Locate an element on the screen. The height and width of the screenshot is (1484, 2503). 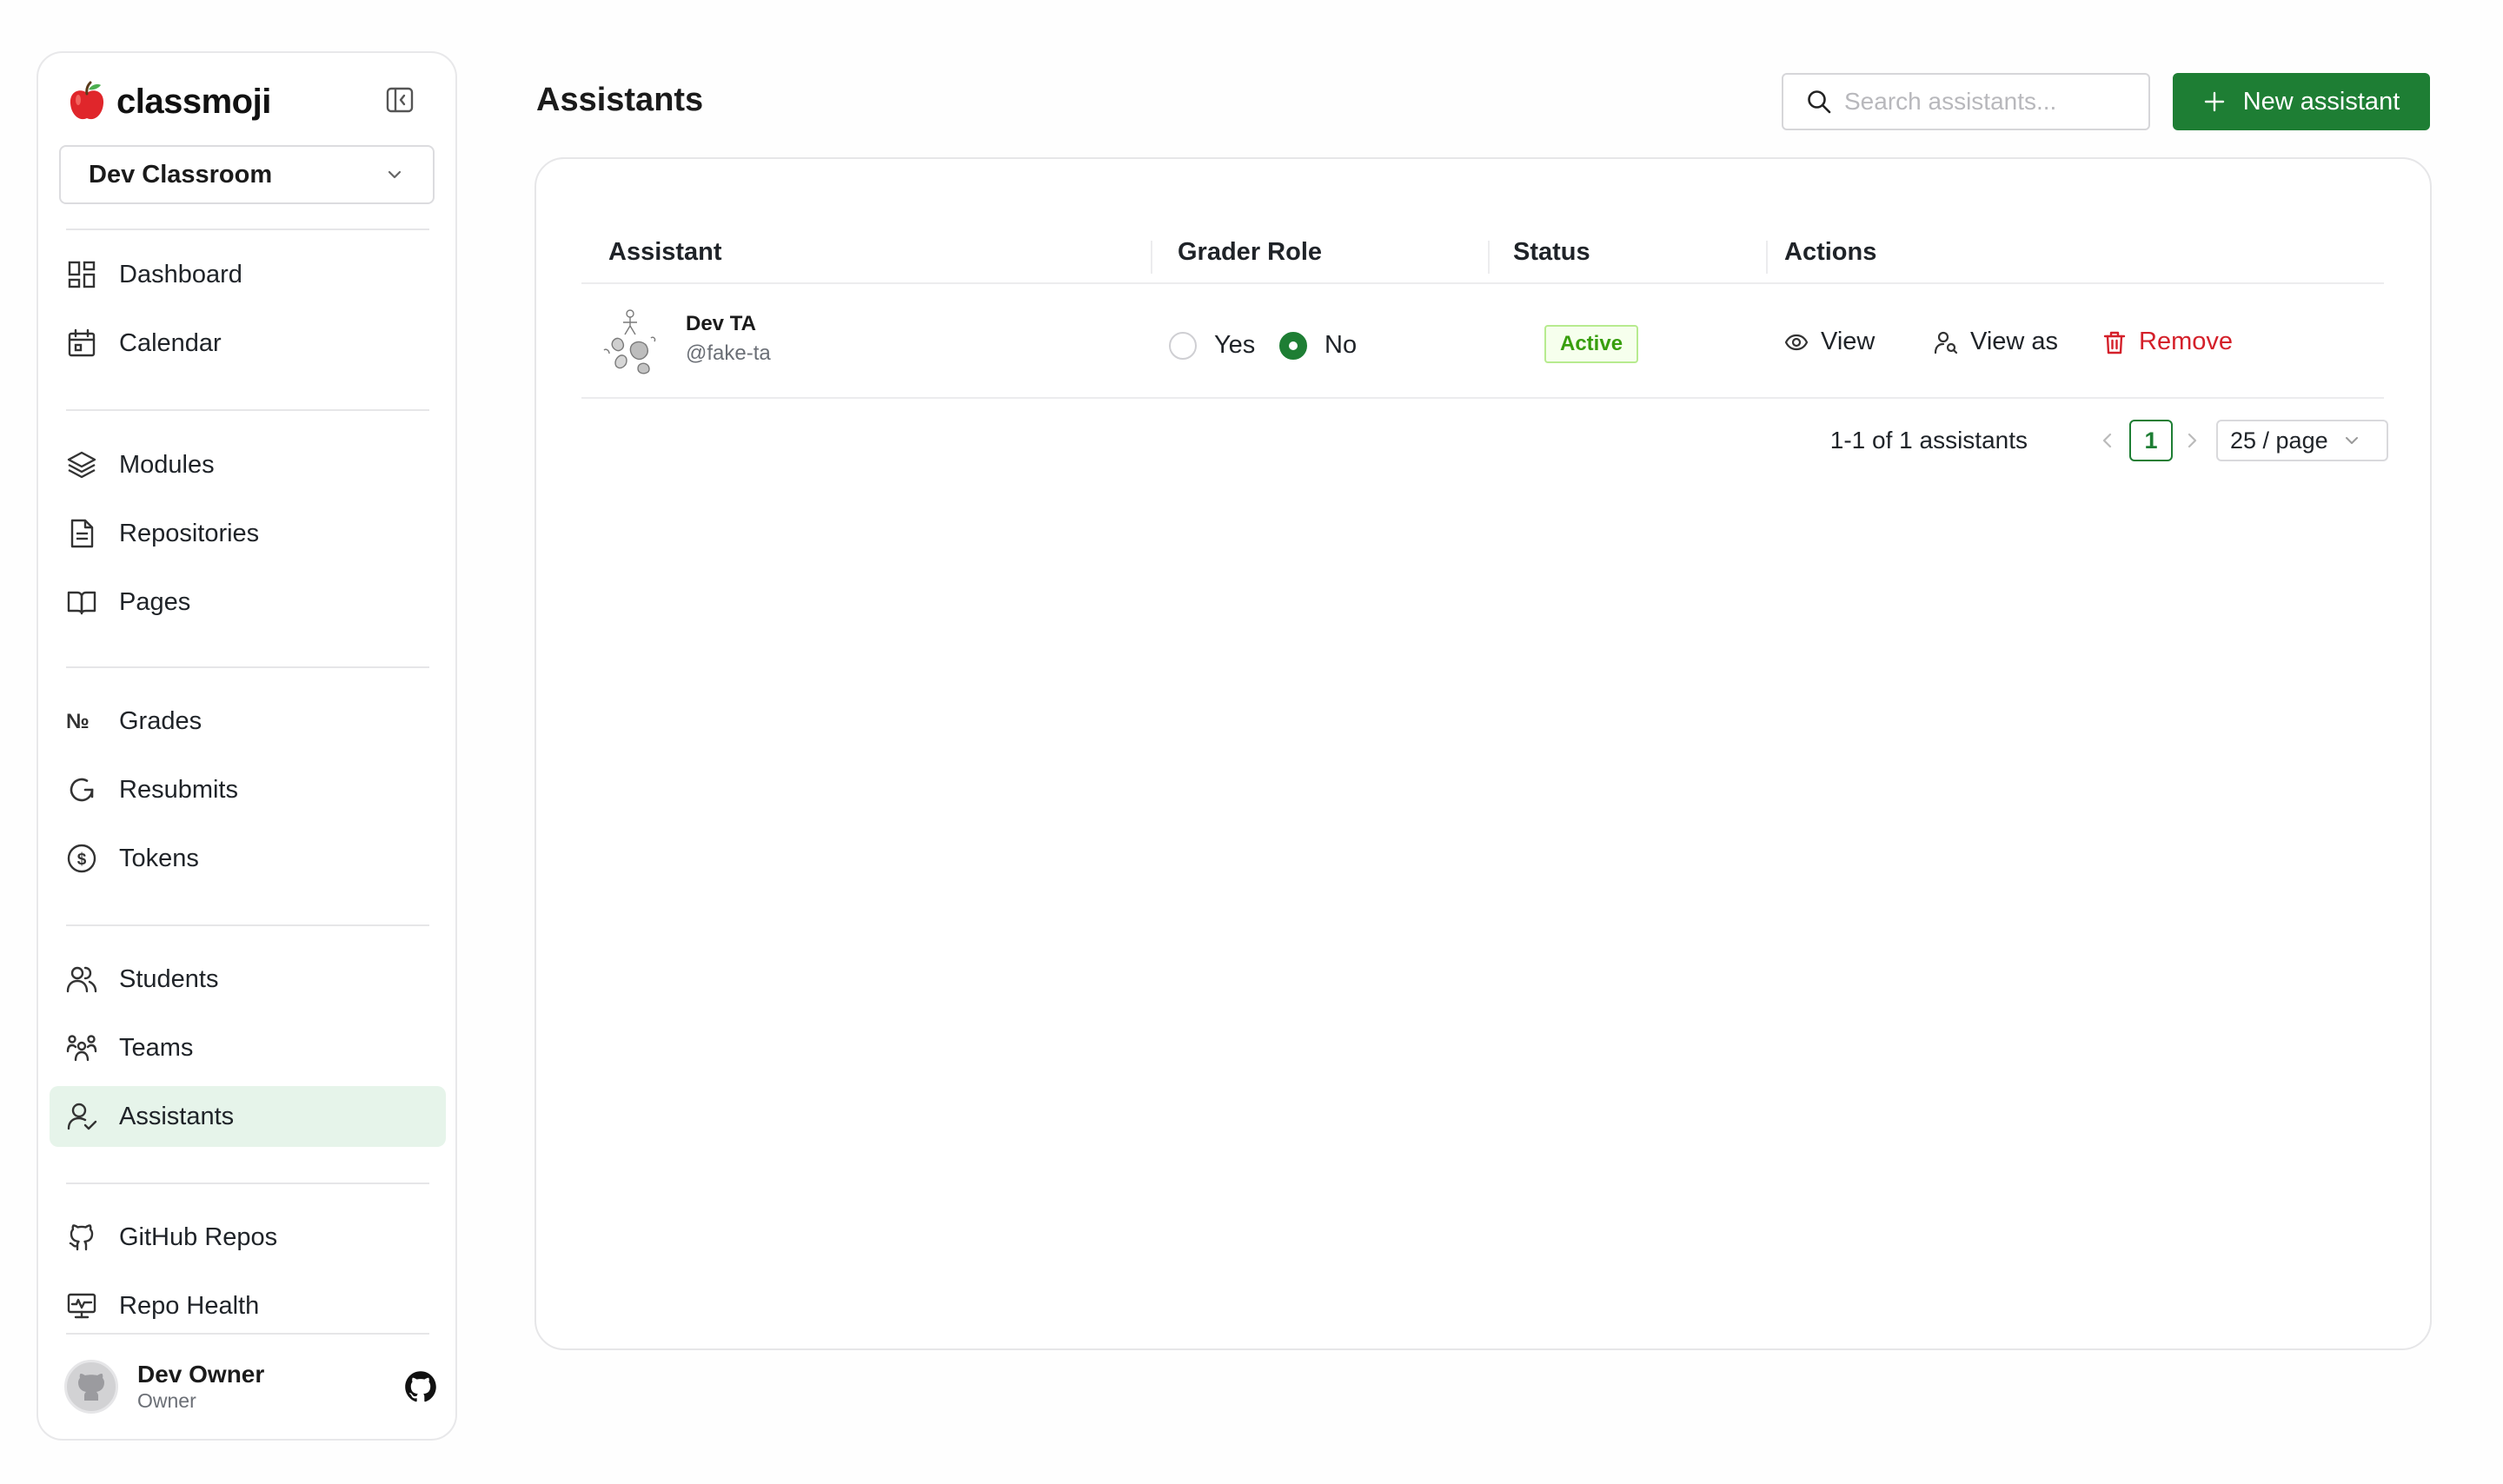
sidebar-item-label: Dashboard is located at coordinates (180, 274).